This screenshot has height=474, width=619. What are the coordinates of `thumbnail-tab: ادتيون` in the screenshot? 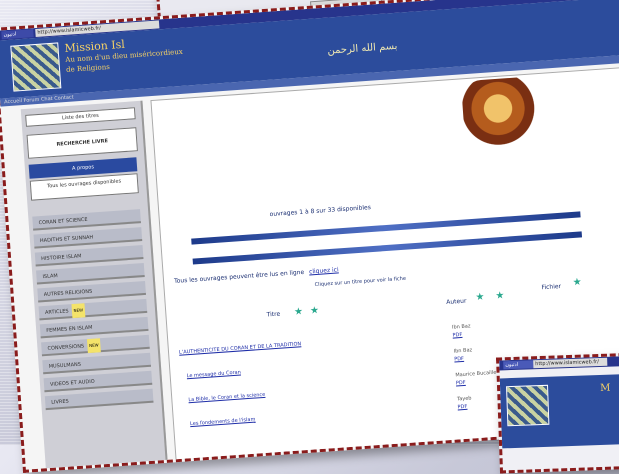 It's located at (518, 365).